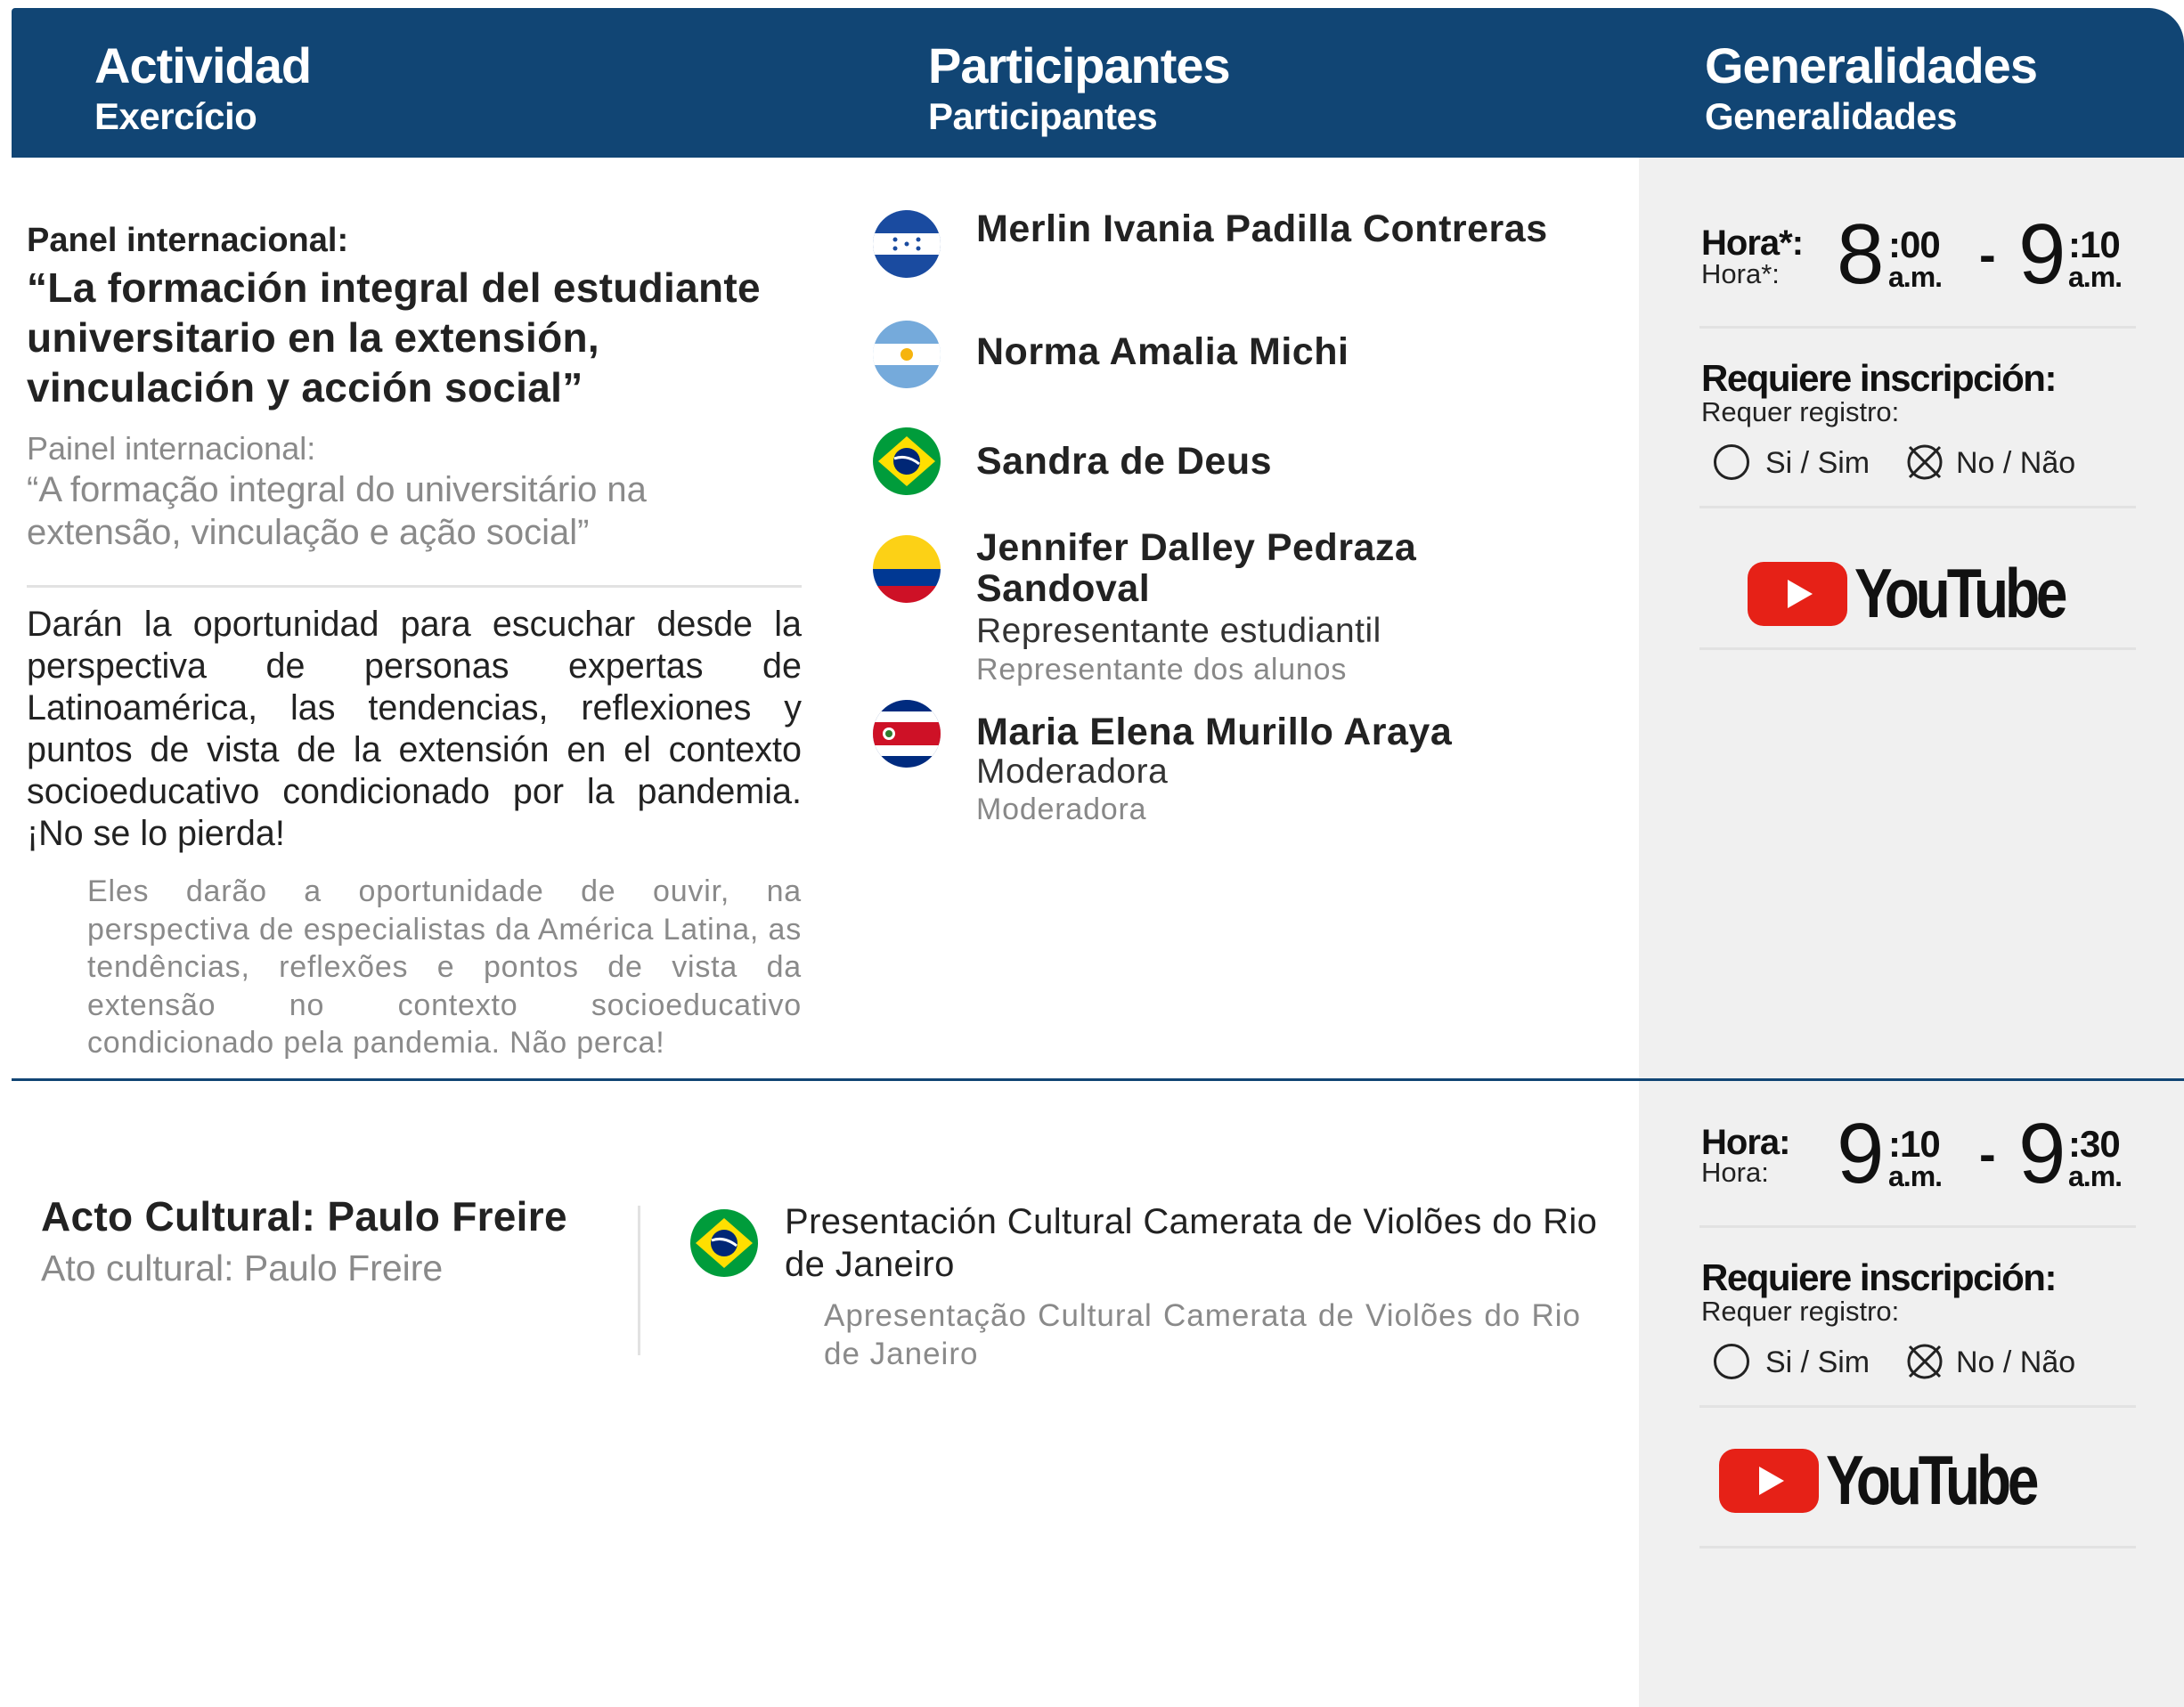 The image size is (2184, 1707). I want to click on header-actividad-subtitle: Exercício, so click(175, 116).